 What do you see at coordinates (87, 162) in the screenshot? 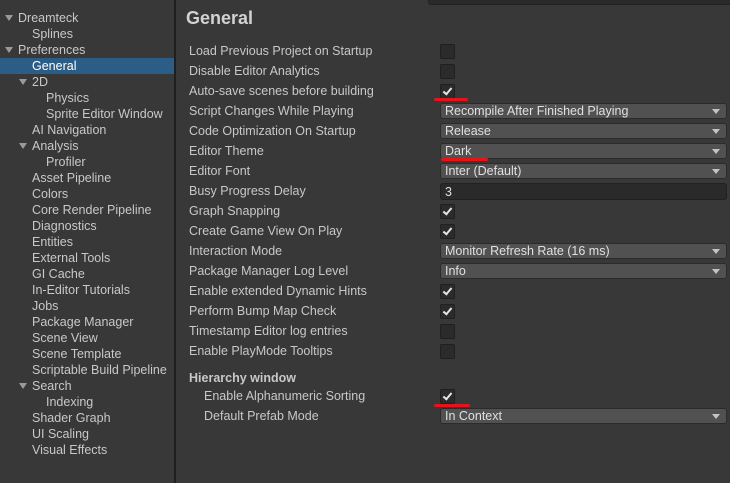
I see `sidebar-item-profiler: Profiler` at bounding box center [87, 162].